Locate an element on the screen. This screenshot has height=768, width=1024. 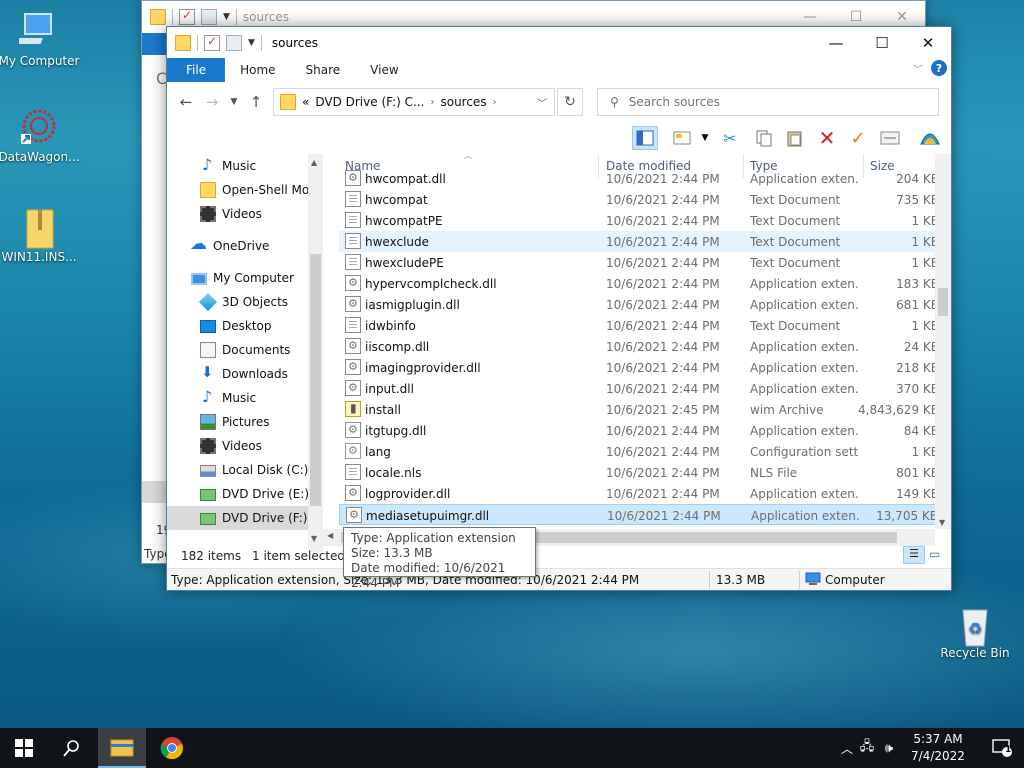
tab-home: Home is located at coordinates (257, 70).